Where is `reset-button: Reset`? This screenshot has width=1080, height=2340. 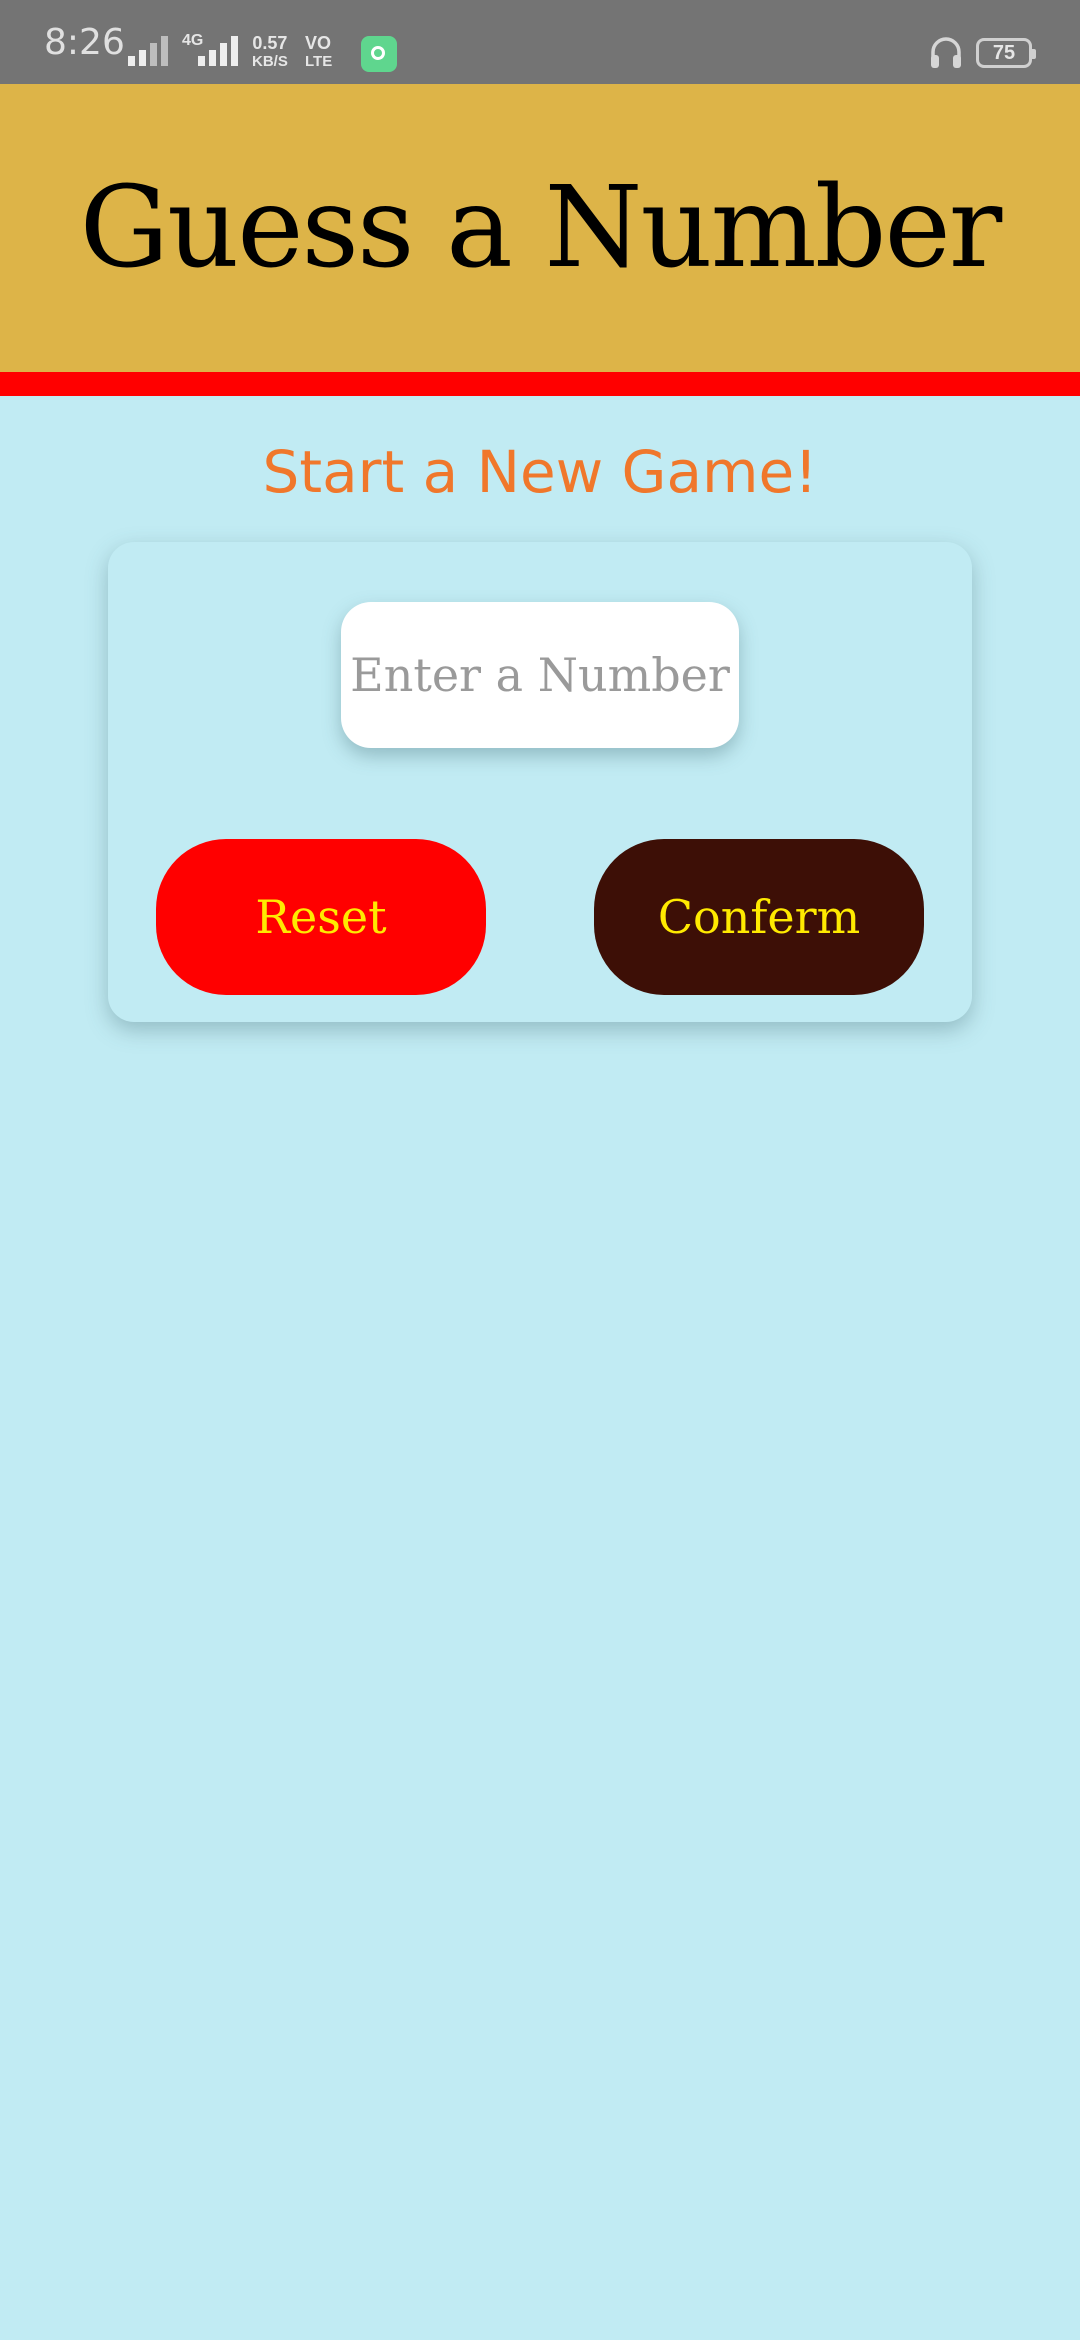 reset-button: Reset is located at coordinates (321, 917).